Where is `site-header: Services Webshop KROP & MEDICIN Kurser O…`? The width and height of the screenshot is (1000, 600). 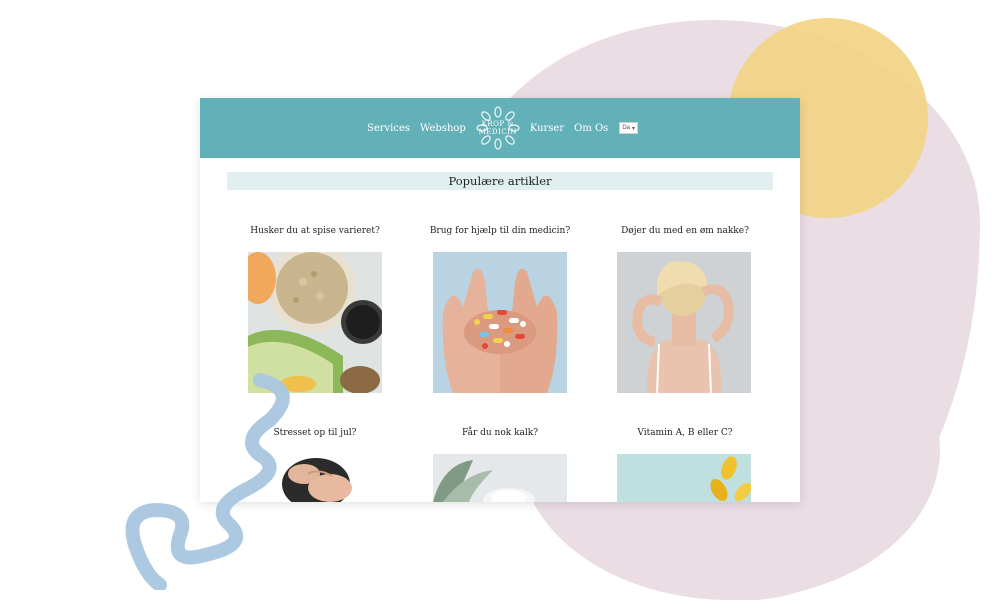
site-header: Services Webshop KROP & MEDICIN Kurser O… is located at coordinates (500, 128).